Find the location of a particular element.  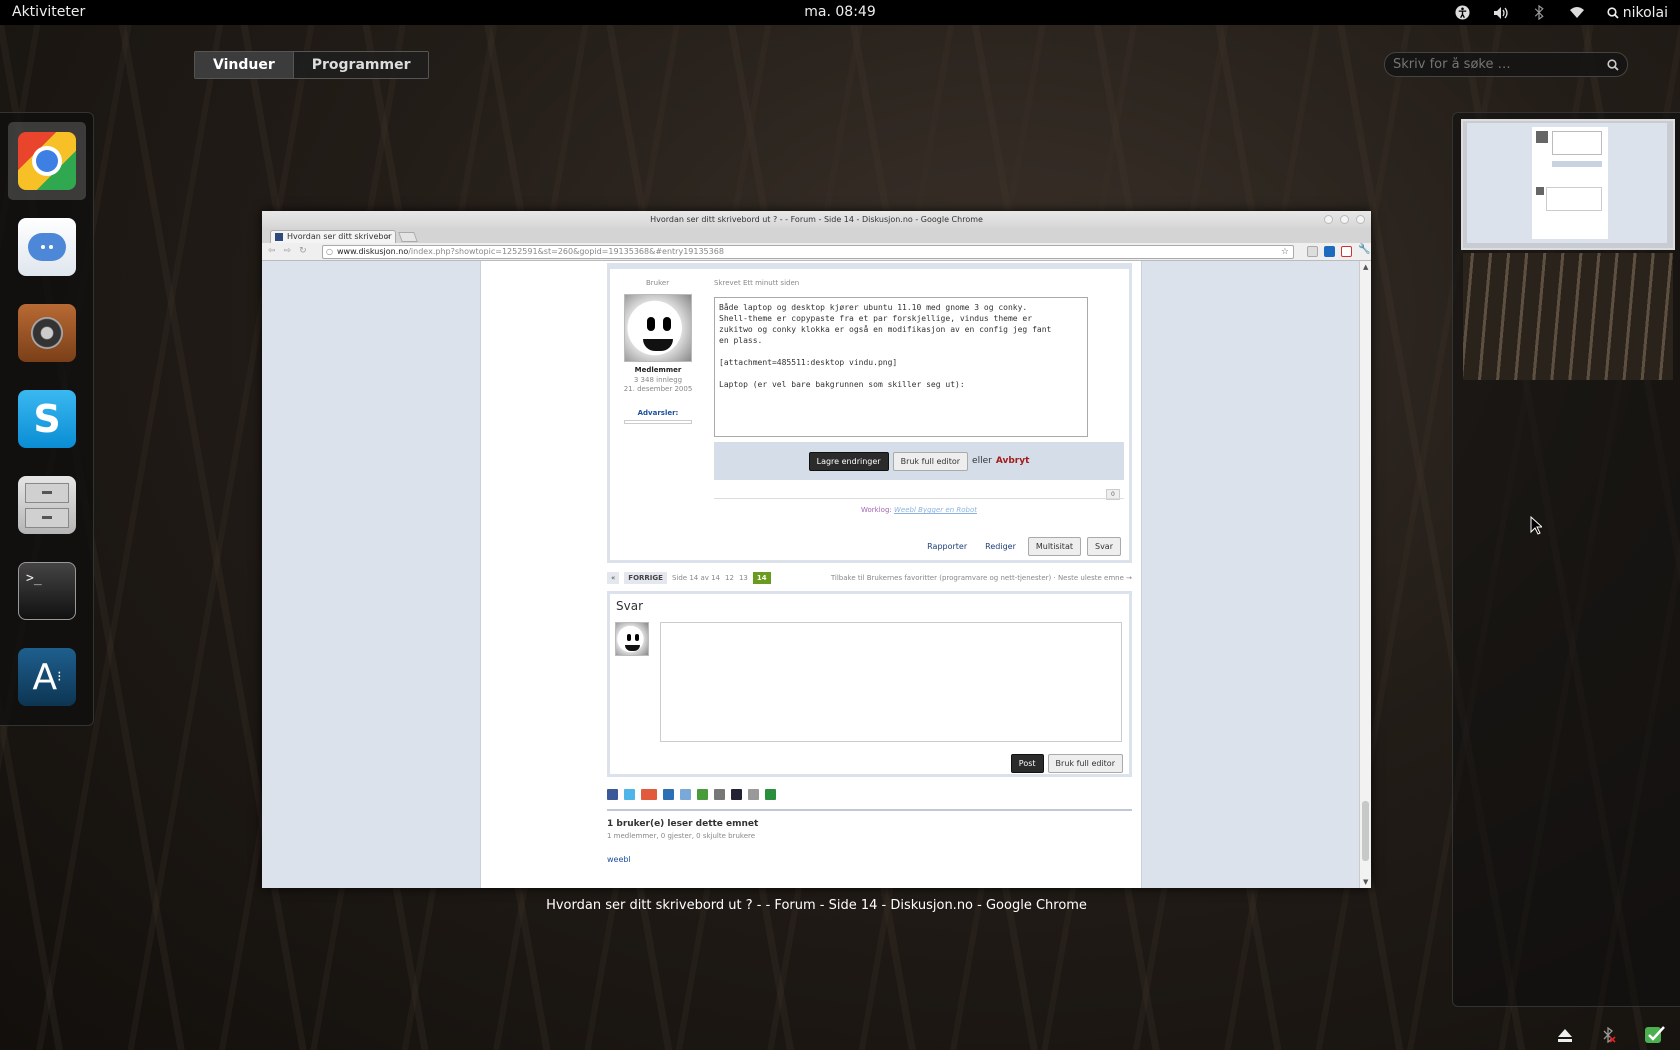

download-icon is located at coordinates (702, 794).